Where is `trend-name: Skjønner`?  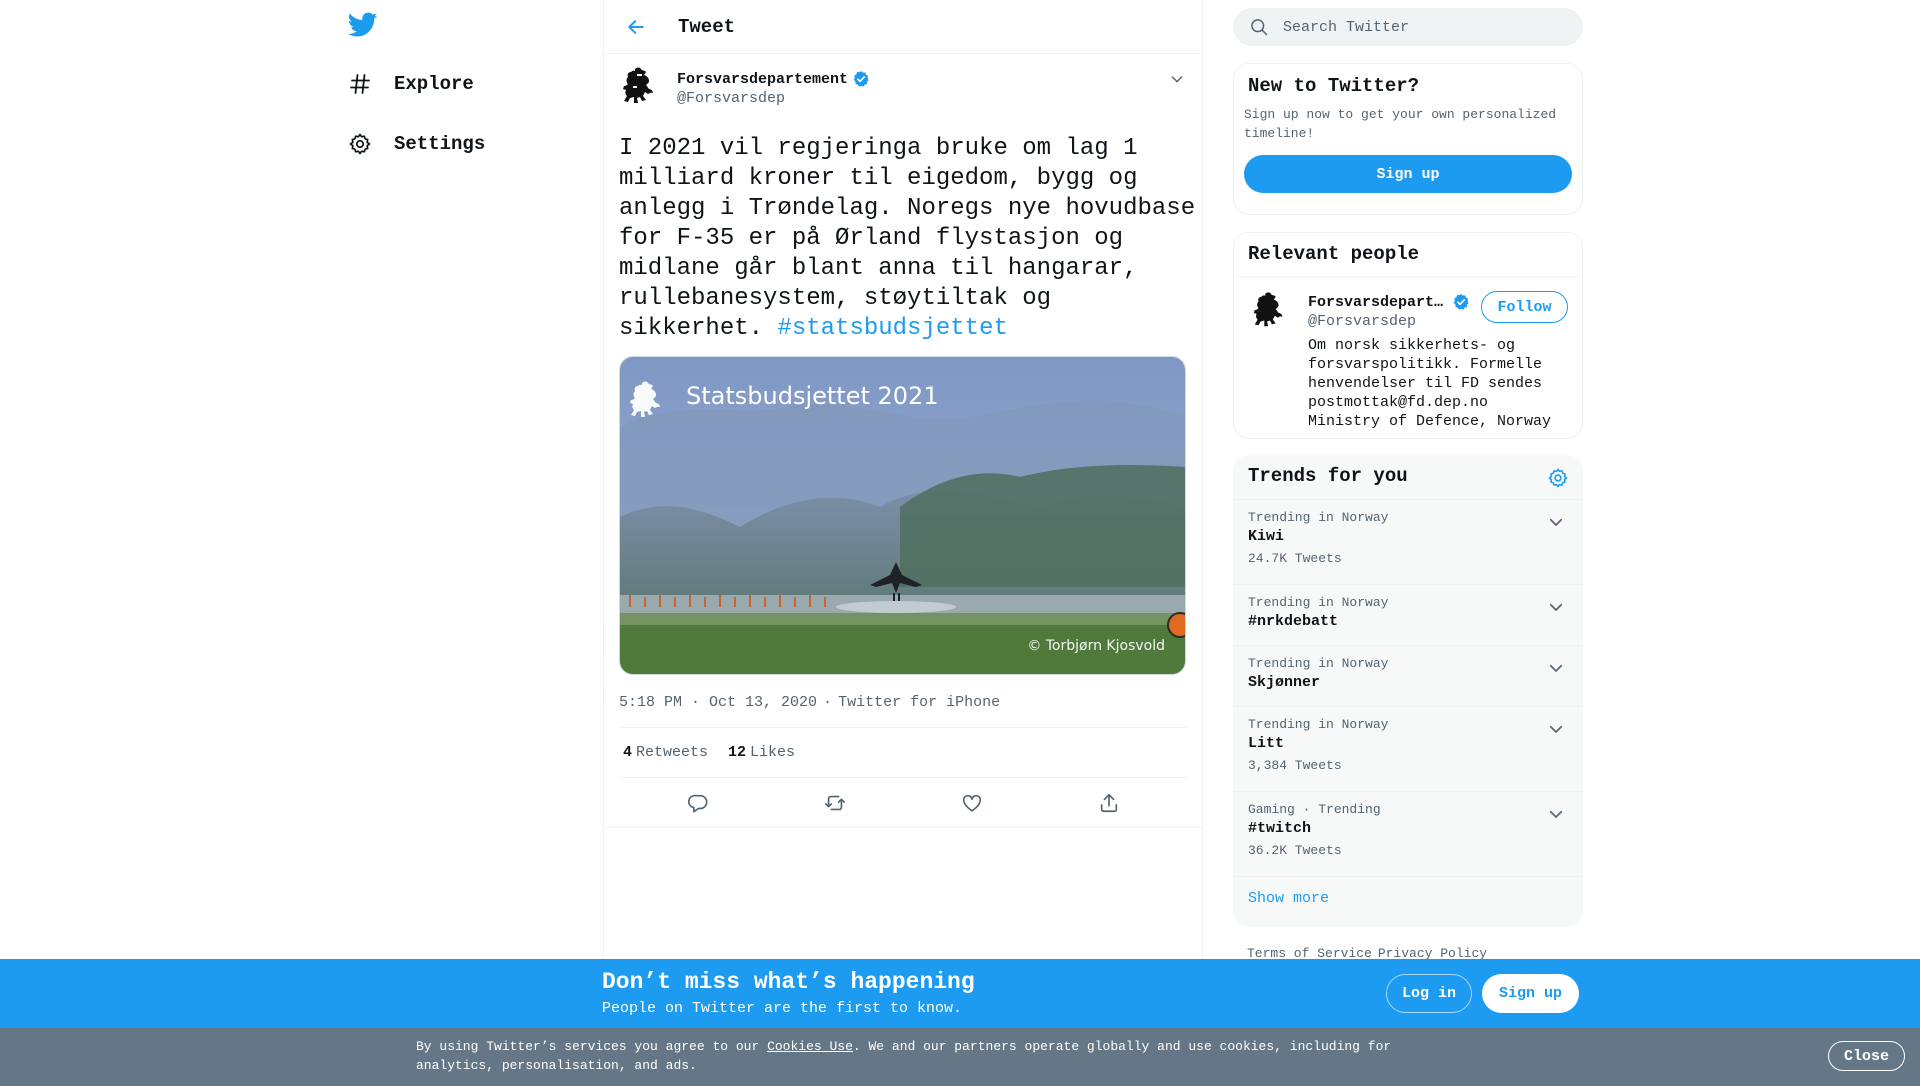
trend-name: Skjønner is located at coordinates (1284, 682).